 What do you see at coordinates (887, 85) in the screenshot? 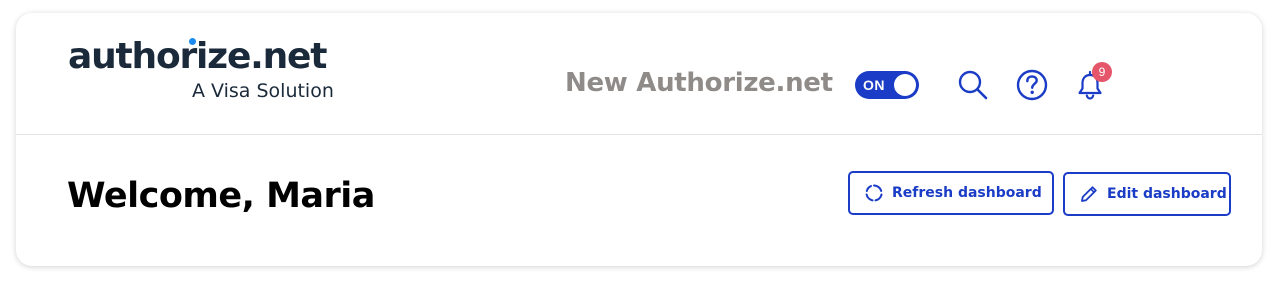
I see `new-experience-toggle: ON` at bounding box center [887, 85].